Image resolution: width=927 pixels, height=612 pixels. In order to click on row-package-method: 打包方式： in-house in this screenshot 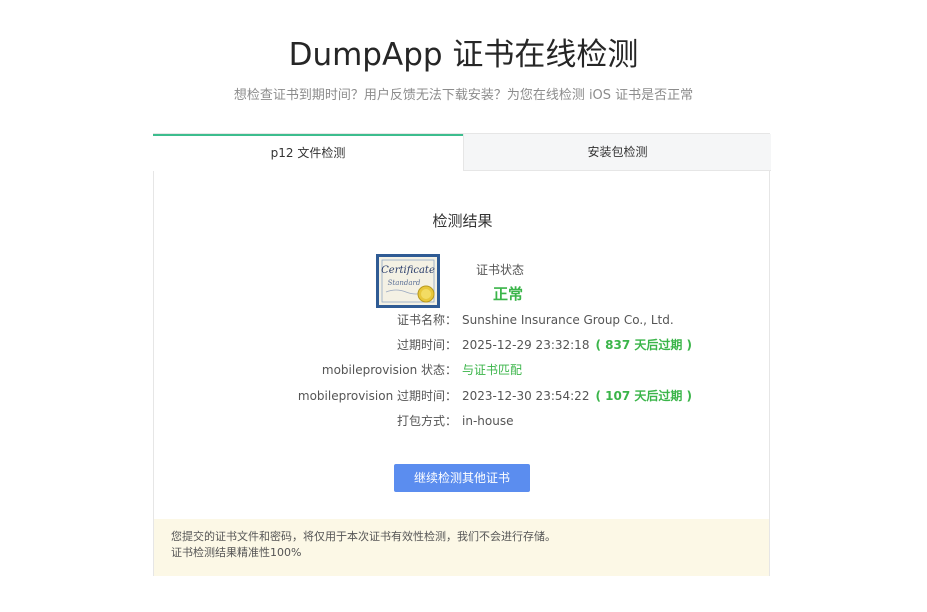, I will do `click(462, 421)`.